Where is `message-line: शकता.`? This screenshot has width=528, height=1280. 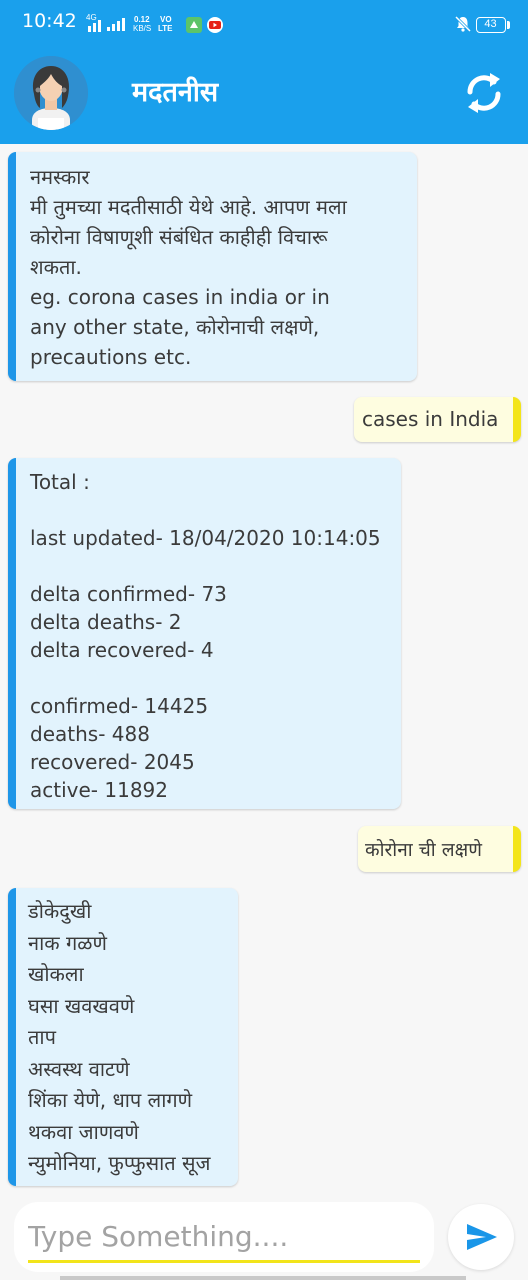
message-line: शकता. is located at coordinates (56, 267).